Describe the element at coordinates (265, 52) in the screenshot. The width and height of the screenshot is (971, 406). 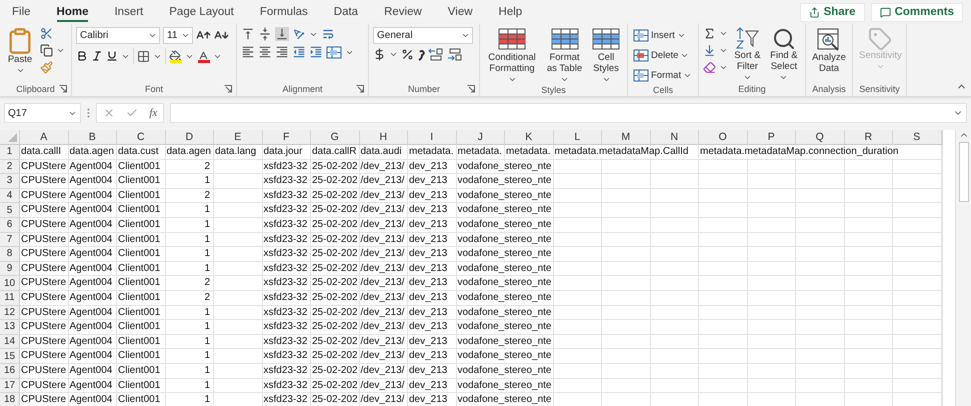
I see `align-center-icon` at that location.